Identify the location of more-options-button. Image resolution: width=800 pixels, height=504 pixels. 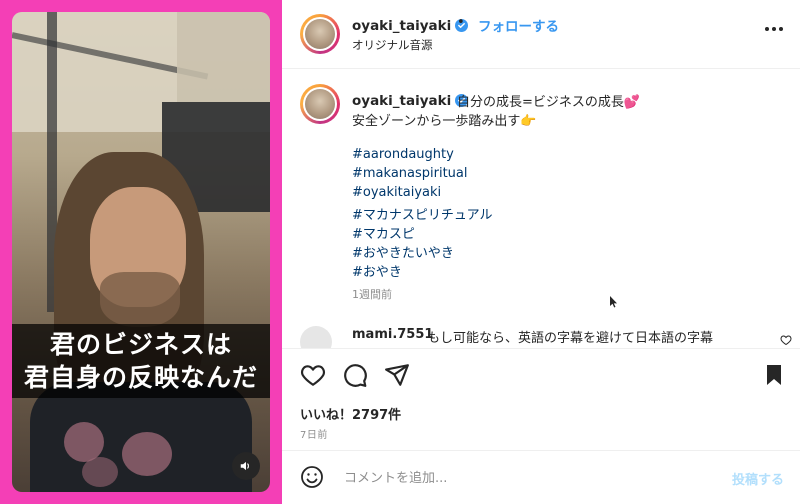
(774, 27).